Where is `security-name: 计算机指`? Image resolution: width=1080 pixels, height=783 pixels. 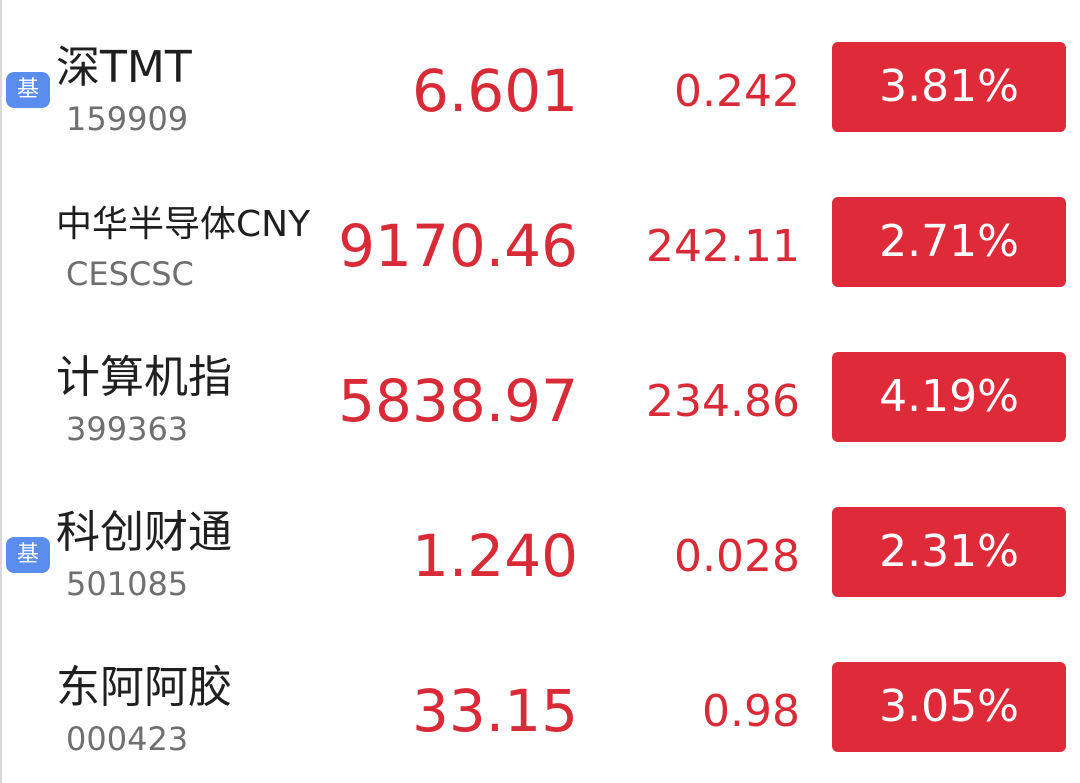
security-name: 计算机指 is located at coordinates (144, 377).